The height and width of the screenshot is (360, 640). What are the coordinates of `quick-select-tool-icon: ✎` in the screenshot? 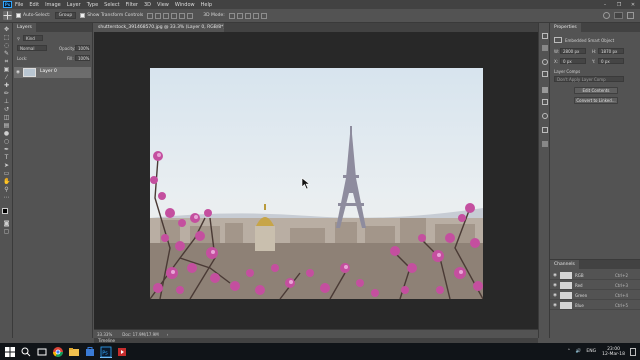 It's located at (6, 54).